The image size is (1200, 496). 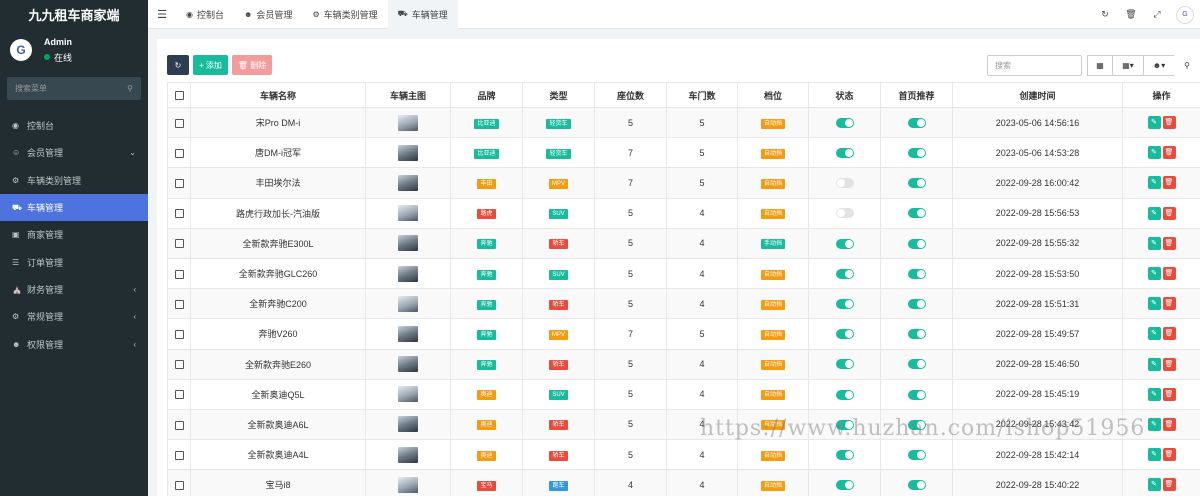 I want to click on menu-search-input: 搜索菜单 ⚲, so click(x=74, y=88).